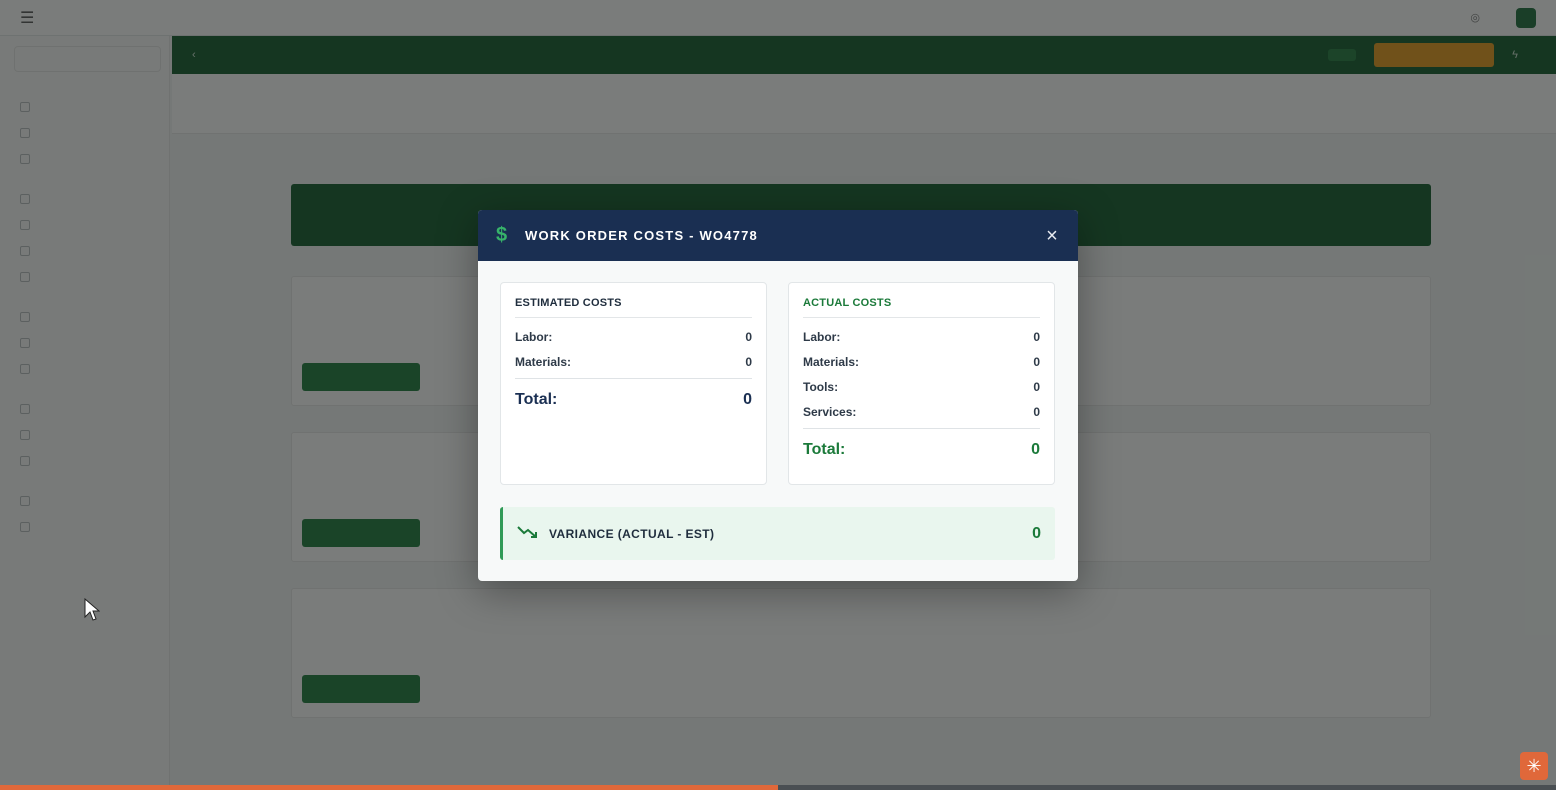 Image resolution: width=1556 pixels, height=790 pixels. Describe the element at coordinates (633, 362) in the screenshot. I see `estimated-materials-row: Materials: 0` at that location.